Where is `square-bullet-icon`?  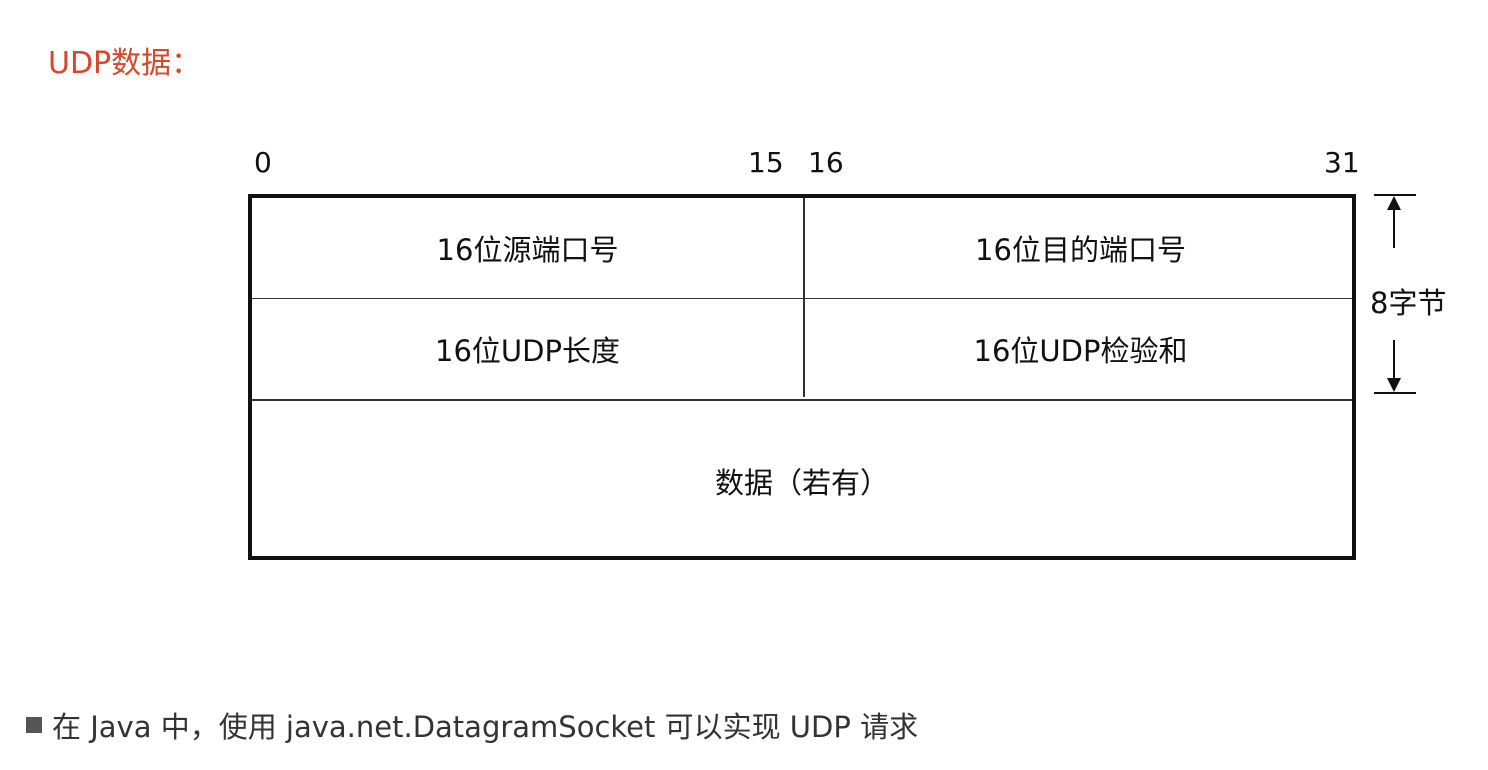 square-bullet-icon is located at coordinates (34, 725).